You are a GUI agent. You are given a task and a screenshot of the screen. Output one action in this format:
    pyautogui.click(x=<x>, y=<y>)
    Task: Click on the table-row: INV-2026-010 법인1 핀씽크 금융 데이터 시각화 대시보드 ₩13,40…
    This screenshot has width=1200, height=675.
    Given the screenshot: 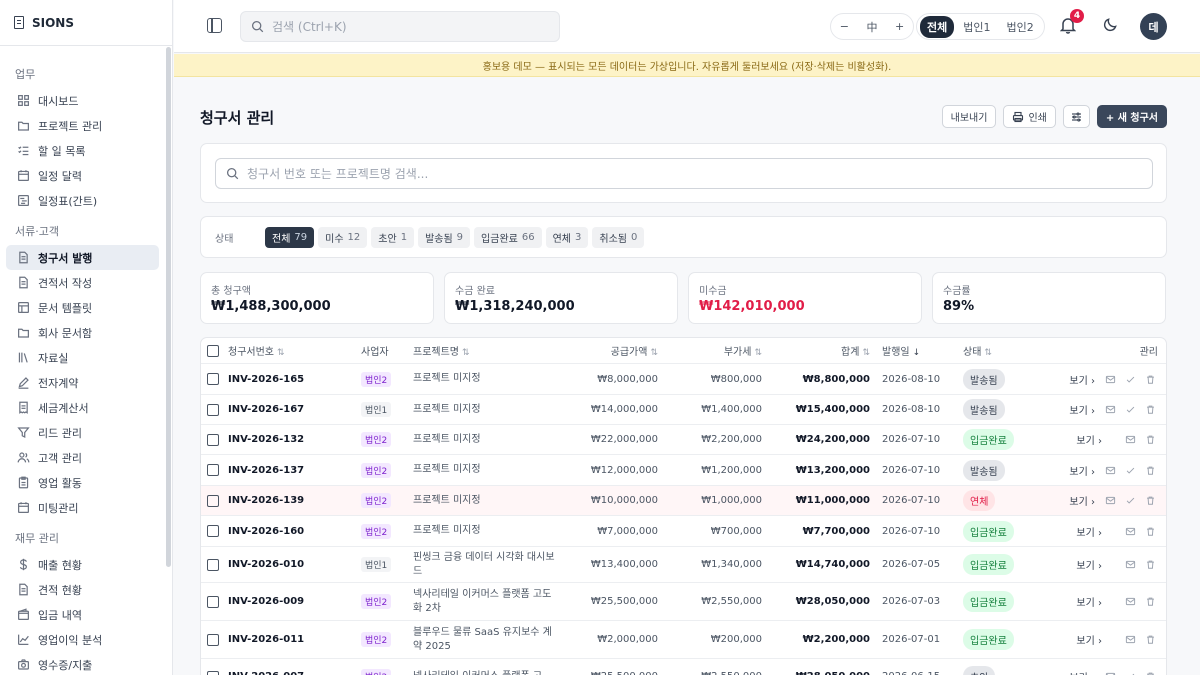 What is the action you would take?
    pyautogui.click(x=683, y=565)
    